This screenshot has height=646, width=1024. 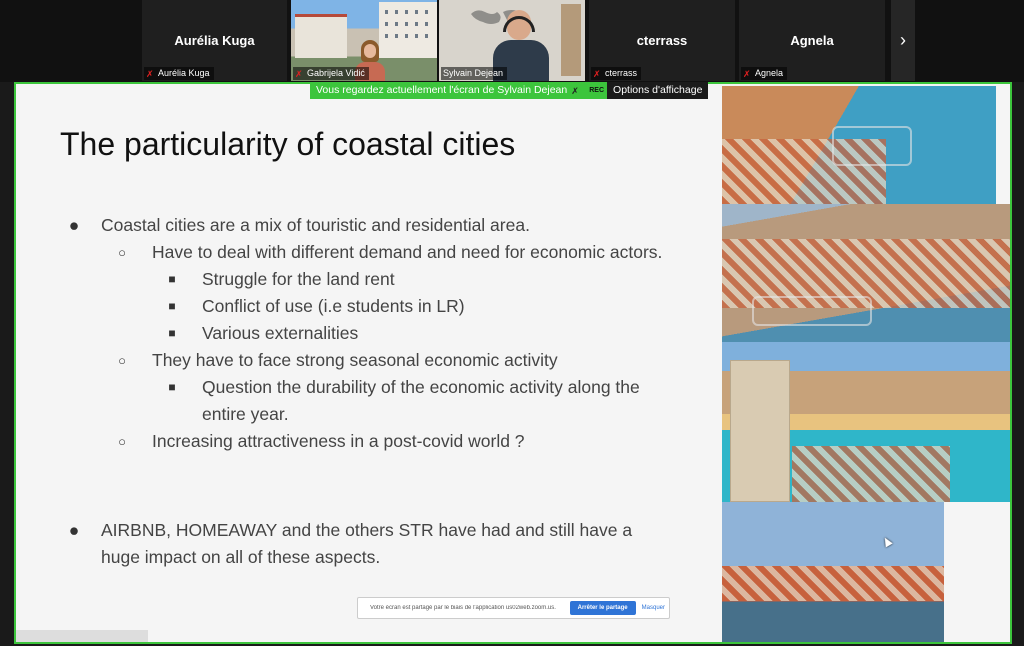 I want to click on hide-button: Masquer, so click(x=653, y=608).